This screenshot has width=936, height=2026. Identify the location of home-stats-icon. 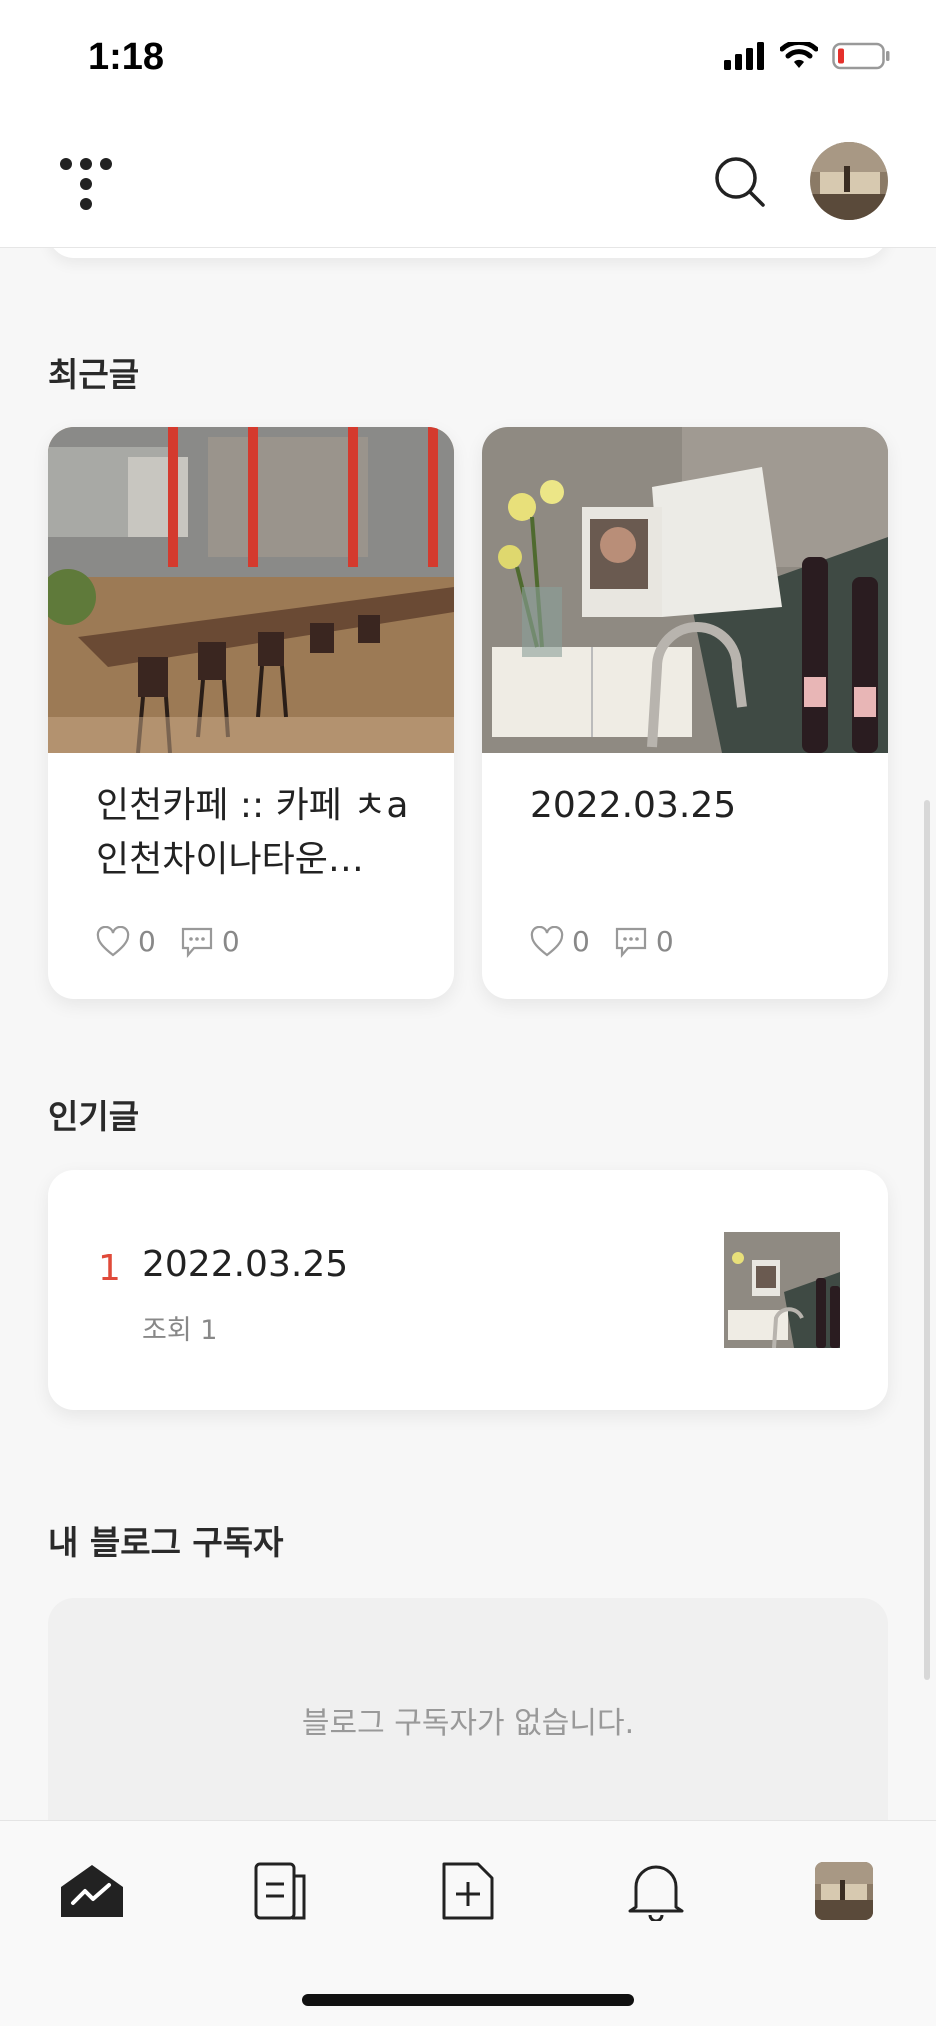
(92, 1891).